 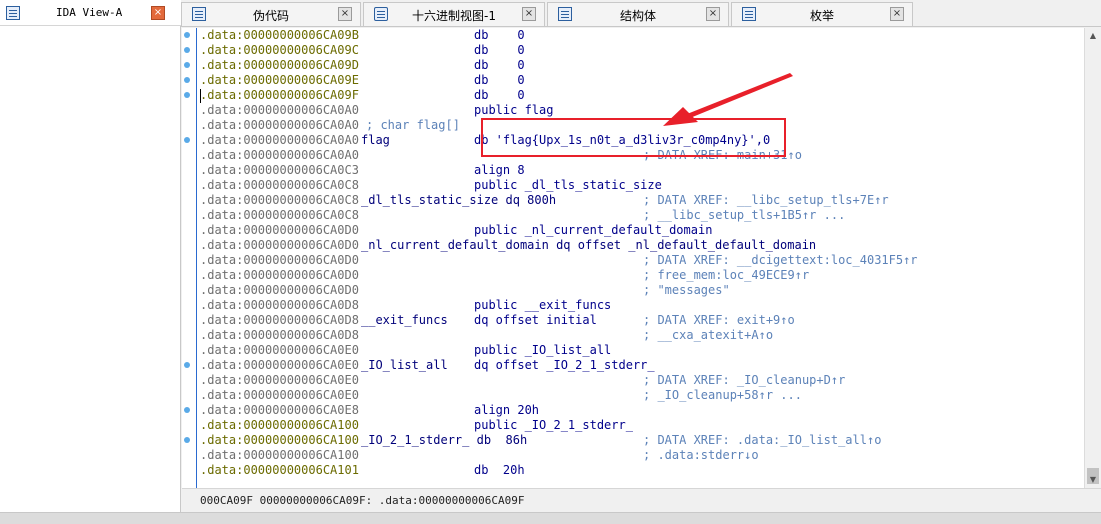 What do you see at coordinates (458, 200) in the screenshot?
I see `line-label: _dl_tls_static_size dq 800h` at bounding box center [458, 200].